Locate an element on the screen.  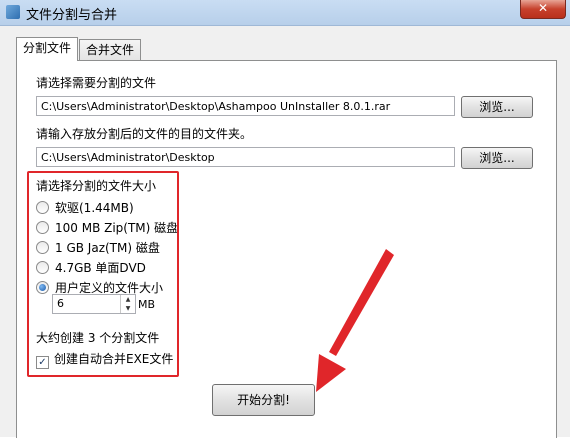
destination-input: C:\Users\Administrator\Desktop is located at coordinates (245, 157).